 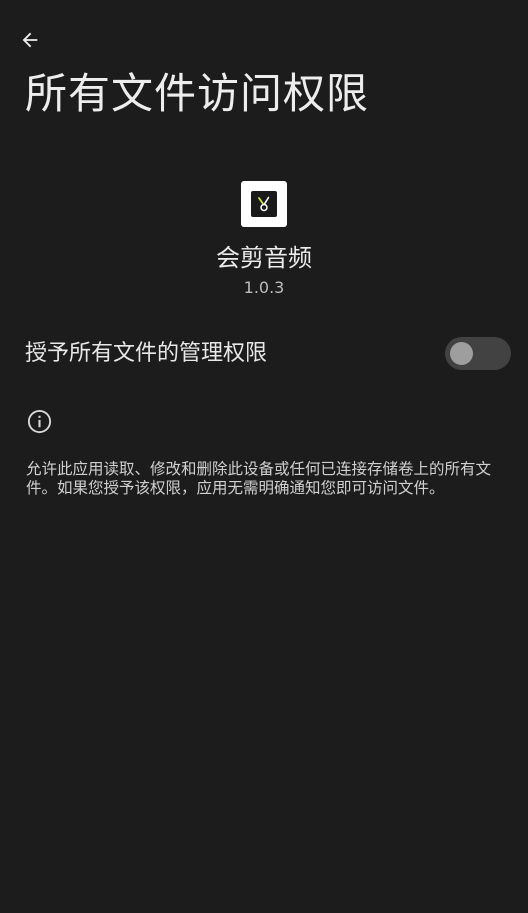 I want to click on page-title: 所有文件访问权限, so click(x=197, y=93).